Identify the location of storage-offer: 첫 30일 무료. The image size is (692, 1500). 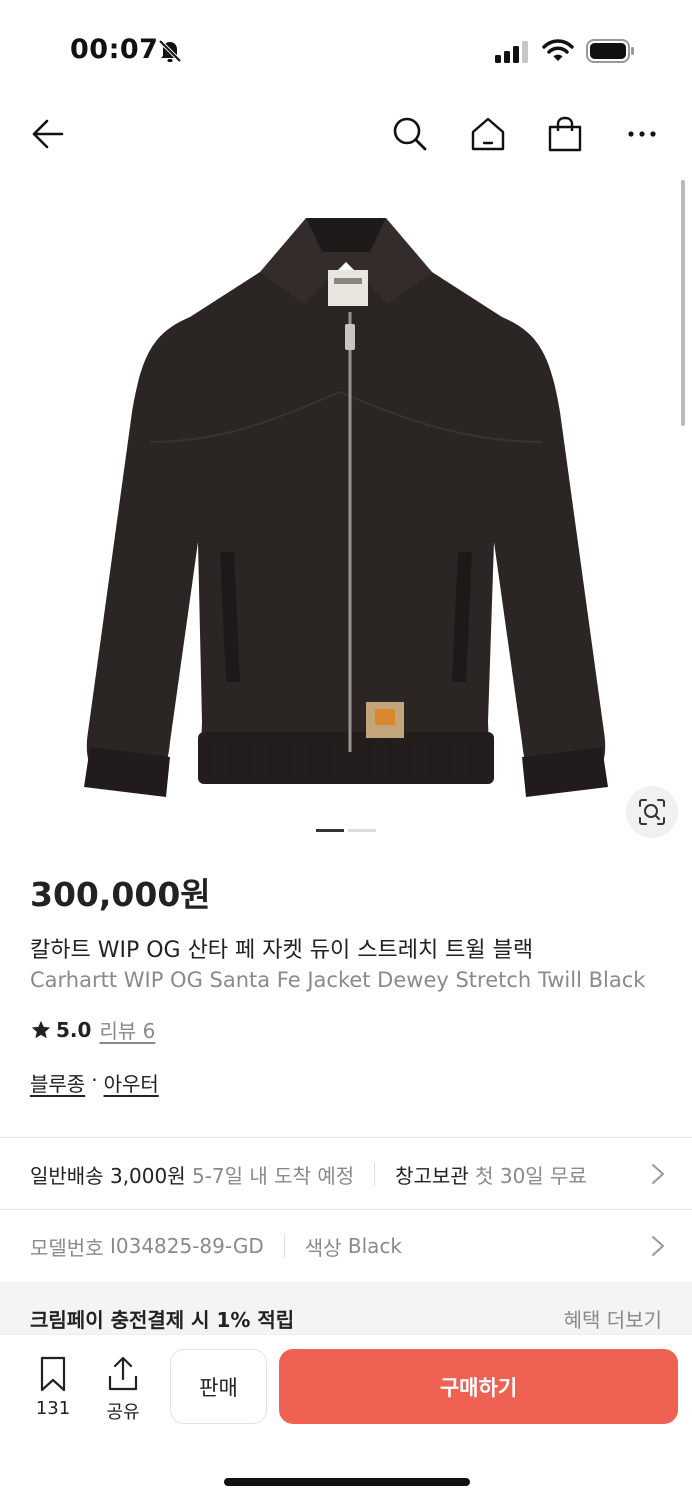
(531, 1175).